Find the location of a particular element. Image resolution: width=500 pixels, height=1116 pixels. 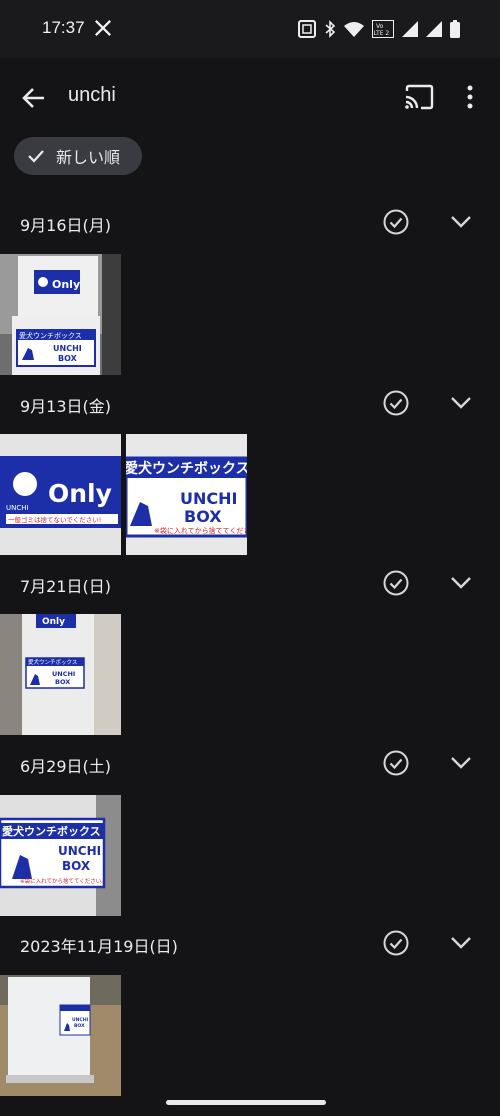

x-logo-icon is located at coordinates (103, 28).